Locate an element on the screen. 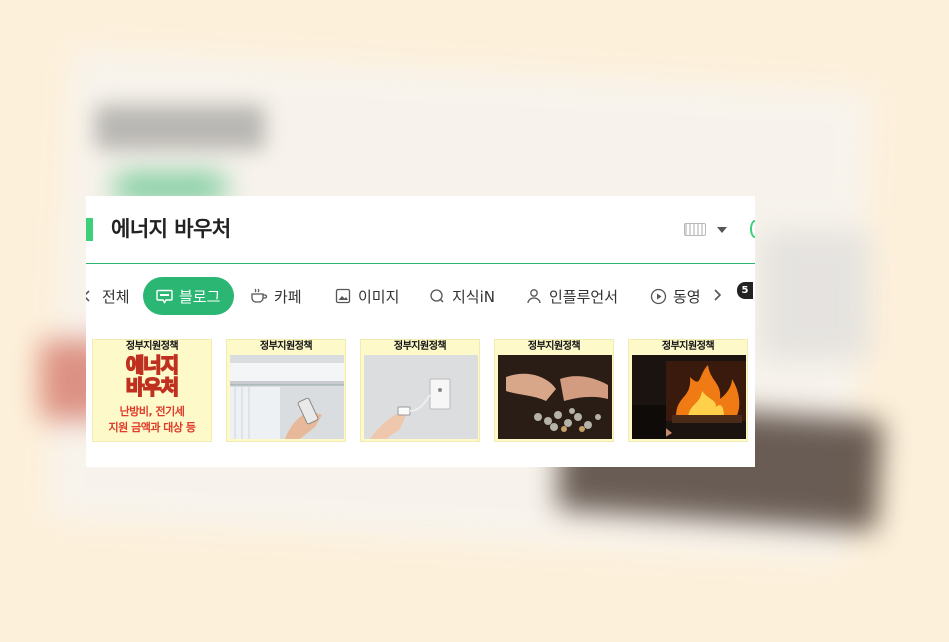 The image size is (949, 642). tab-cafe: 카페 is located at coordinates (276, 296).